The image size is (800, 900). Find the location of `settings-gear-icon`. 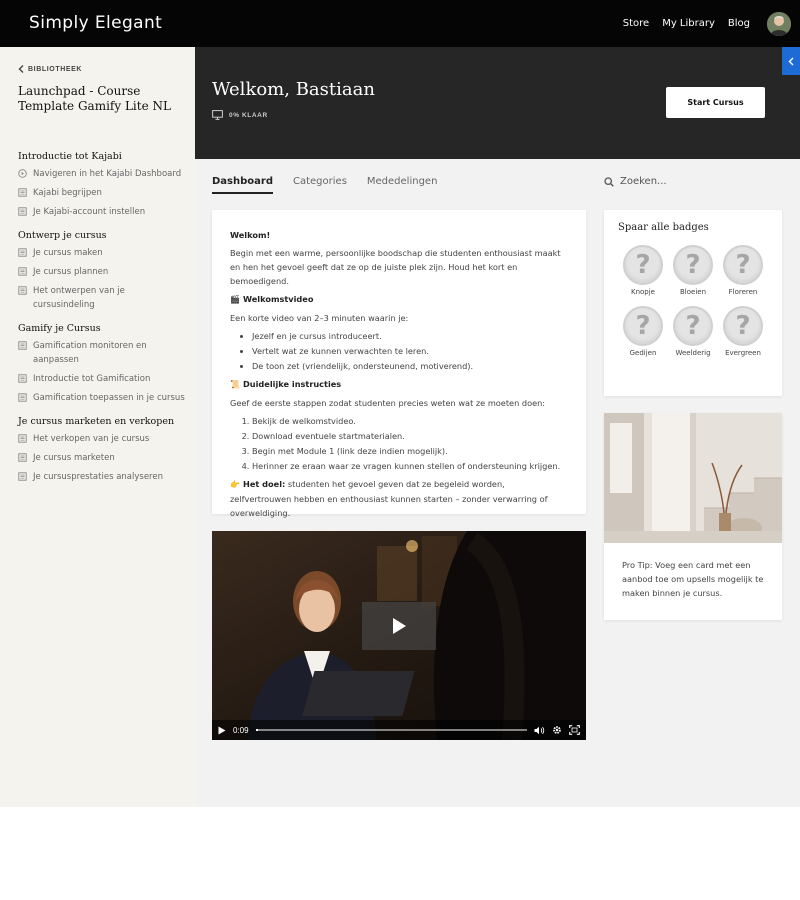

settings-gear-icon is located at coordinates (557, 730).